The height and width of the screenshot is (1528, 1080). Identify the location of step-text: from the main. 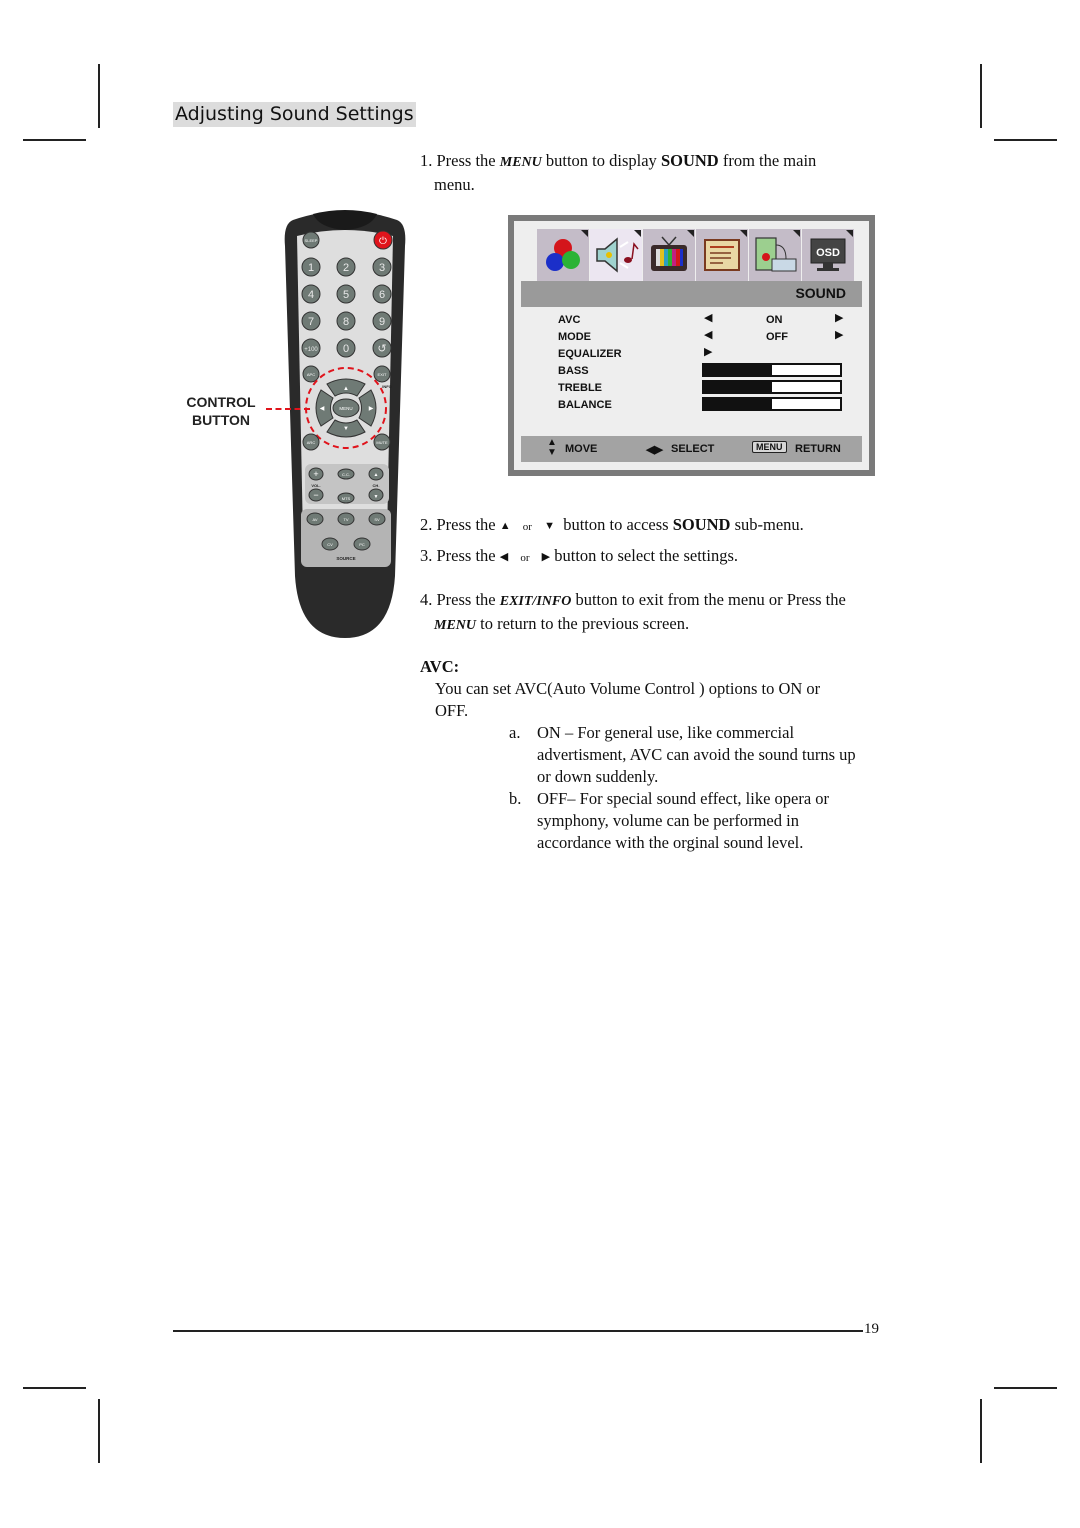
(769, 160).